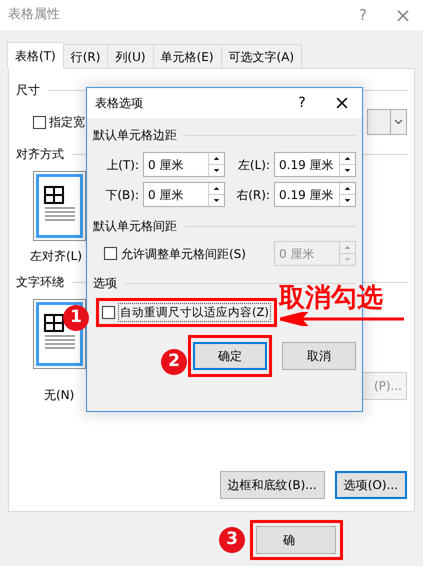  What do you see at coordinates (253, 165) in the screenshot?
I see `field-label: 左(L):` at bounding box center [253, 165].